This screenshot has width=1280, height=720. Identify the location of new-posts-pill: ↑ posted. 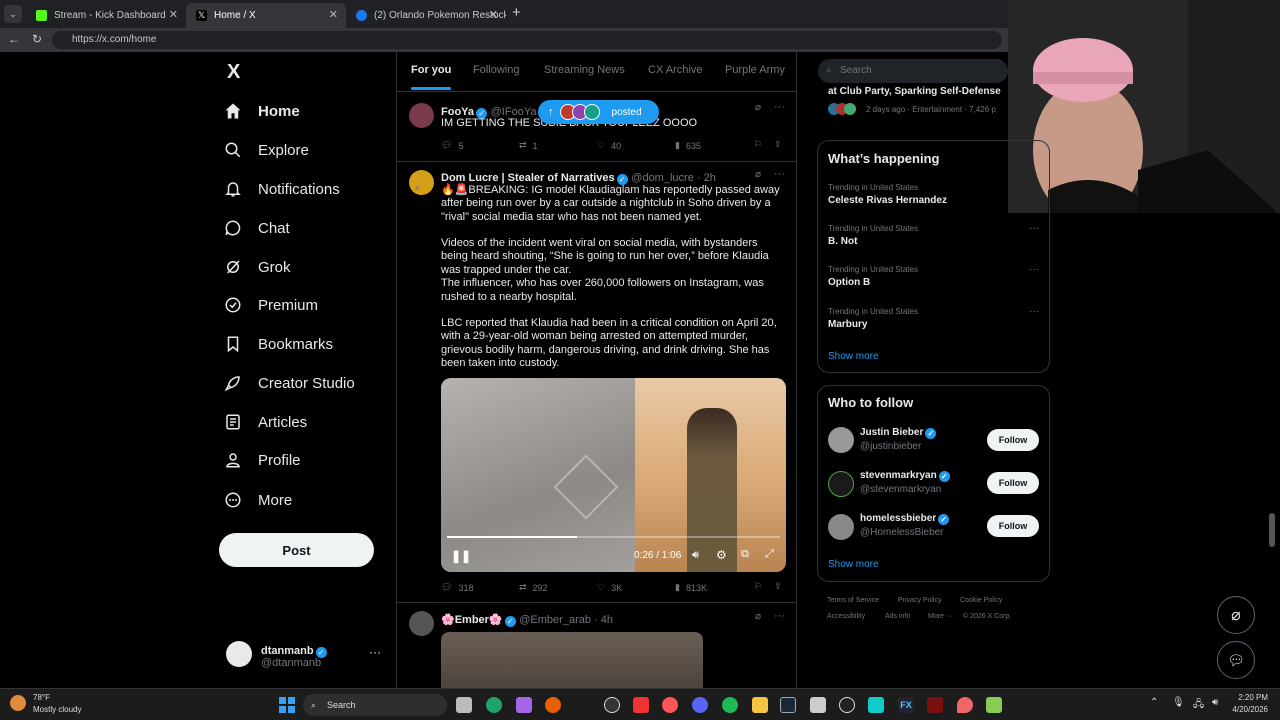
(598, 112).